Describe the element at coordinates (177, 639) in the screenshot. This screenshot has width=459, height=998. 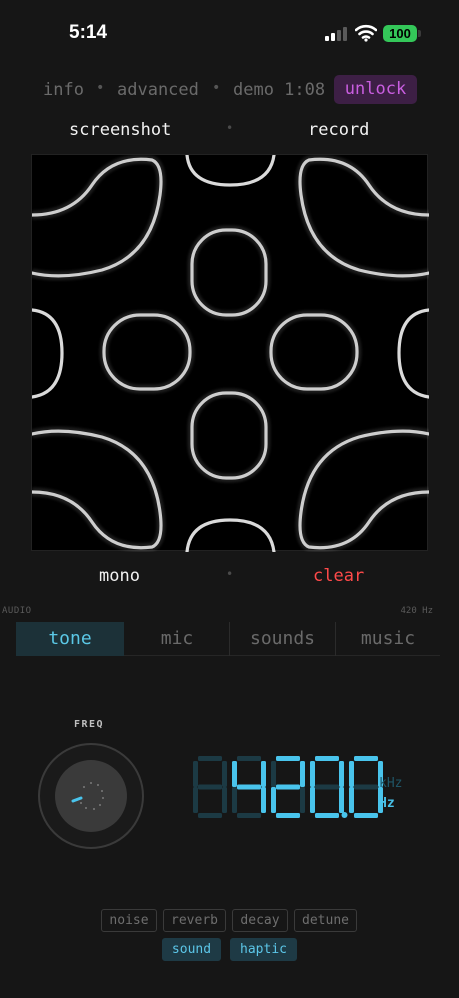
I see `tab-mic: mic` at that location.